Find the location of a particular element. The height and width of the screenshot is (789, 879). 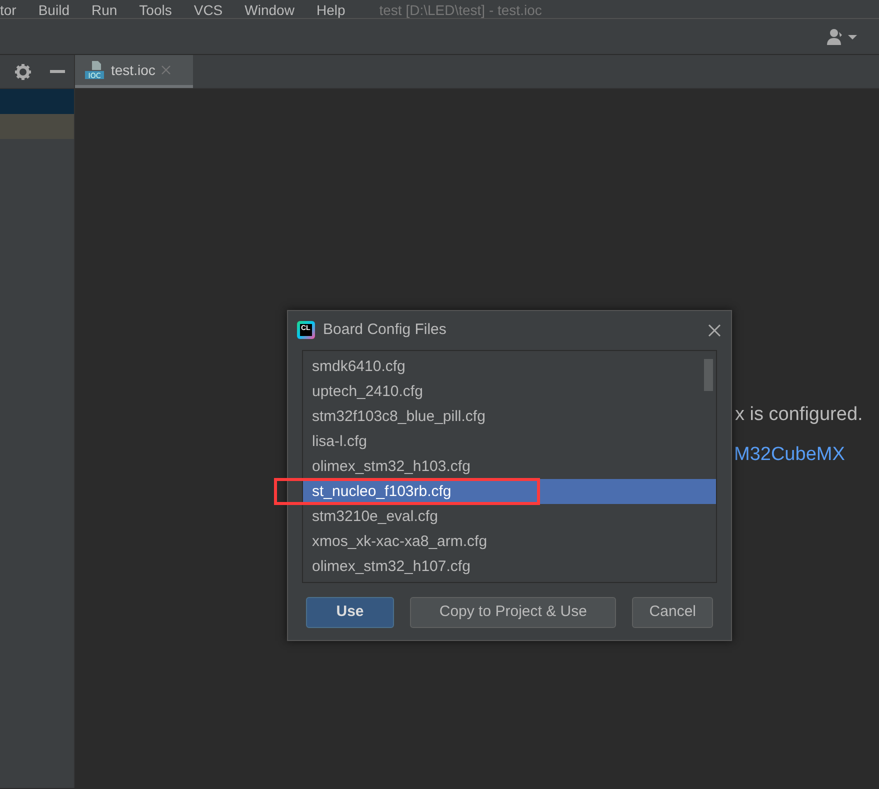

list-item: xmos_xk-xac-xa8_arm.cfg is located at coordinates (509, 541).